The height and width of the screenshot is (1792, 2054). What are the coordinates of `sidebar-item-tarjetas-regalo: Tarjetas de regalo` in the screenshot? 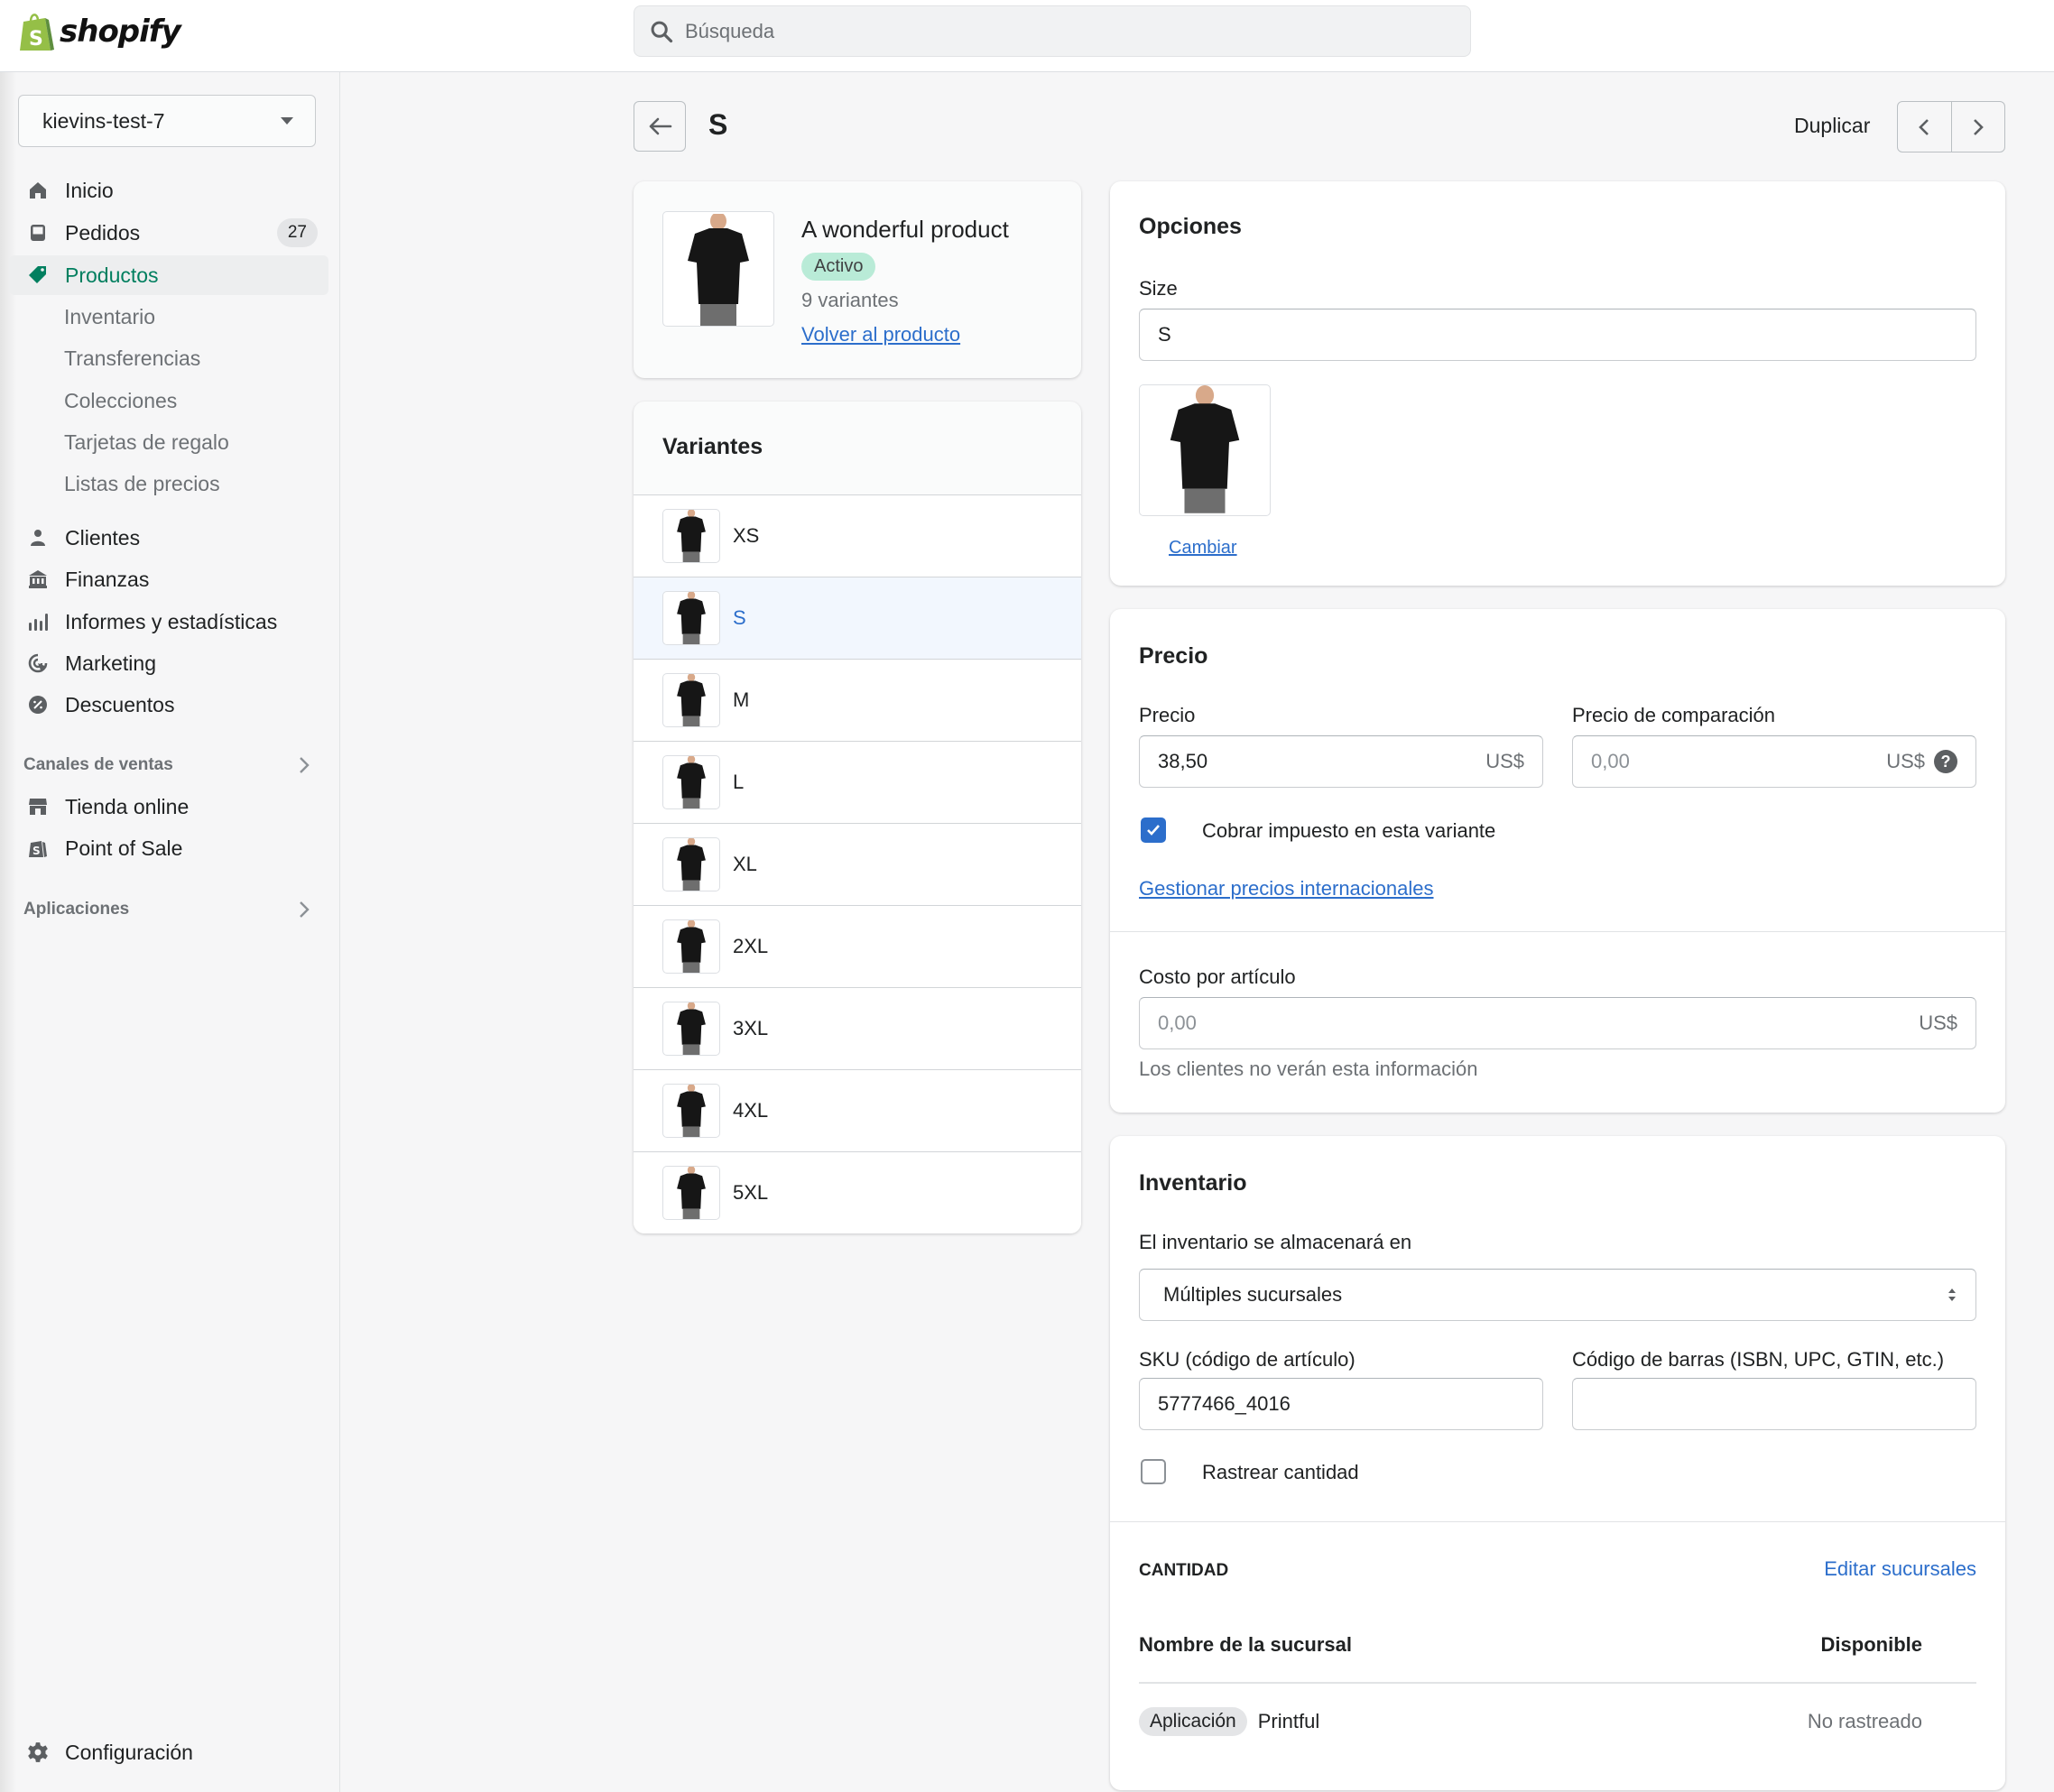 It's located at (168, 442).